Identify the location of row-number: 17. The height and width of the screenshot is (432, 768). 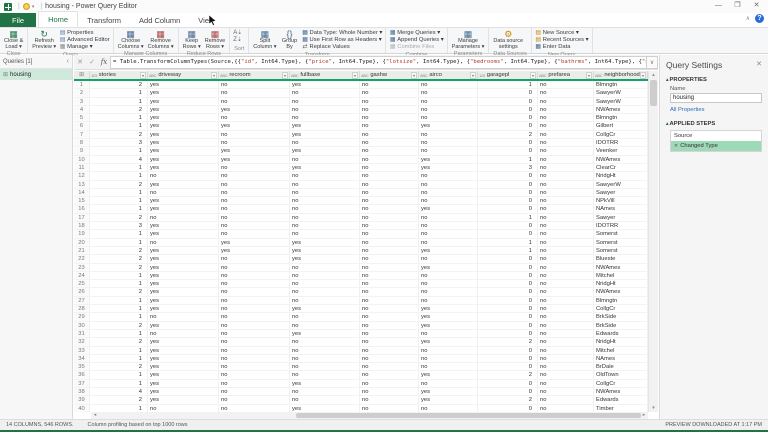
(82, 217).